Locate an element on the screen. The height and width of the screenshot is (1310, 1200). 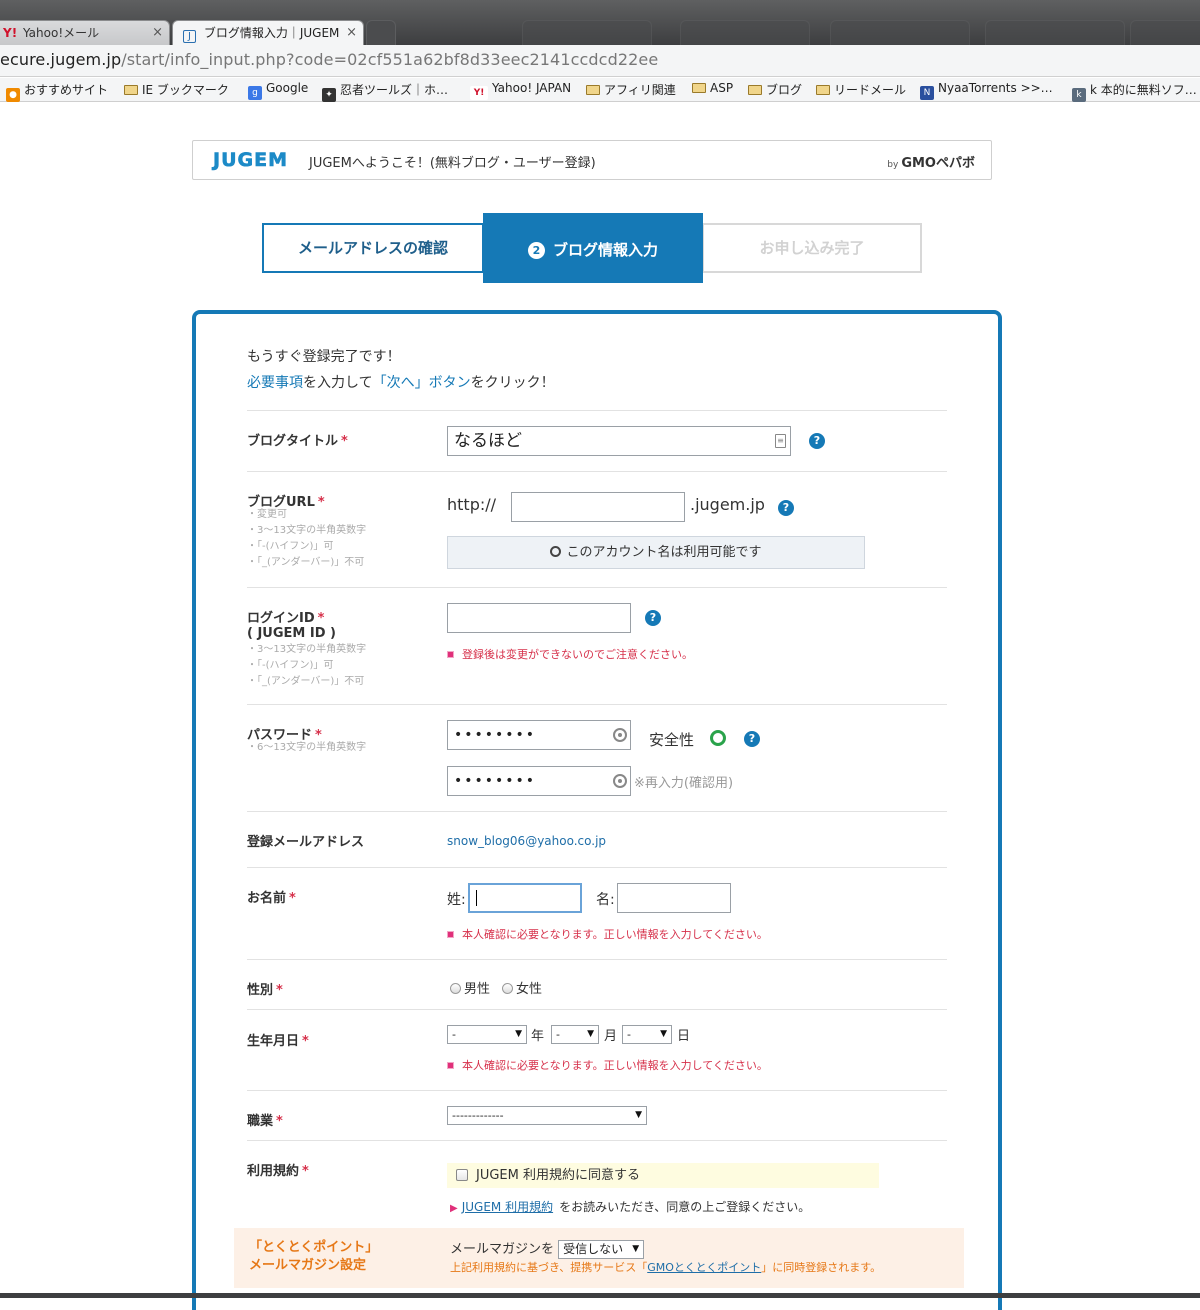
gmo-pepabo-logo: by GMOペパボ is located at coordinates (931, 161).